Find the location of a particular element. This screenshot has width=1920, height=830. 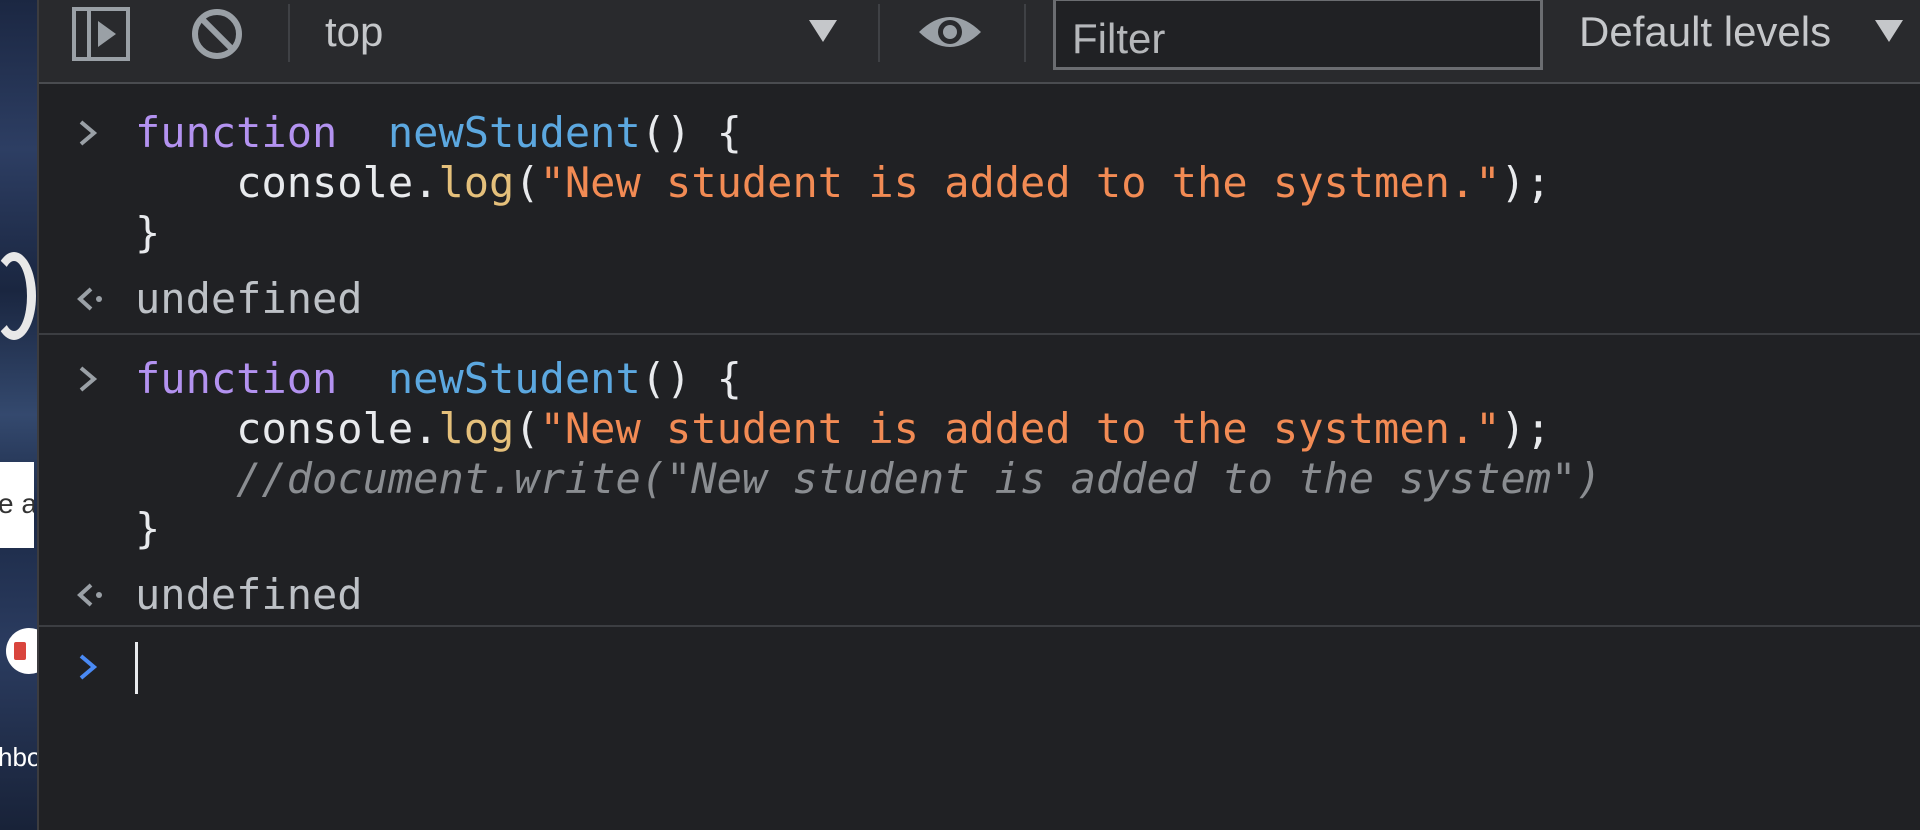

background-bottom-text: hbo is located at coordinates (18, 757).